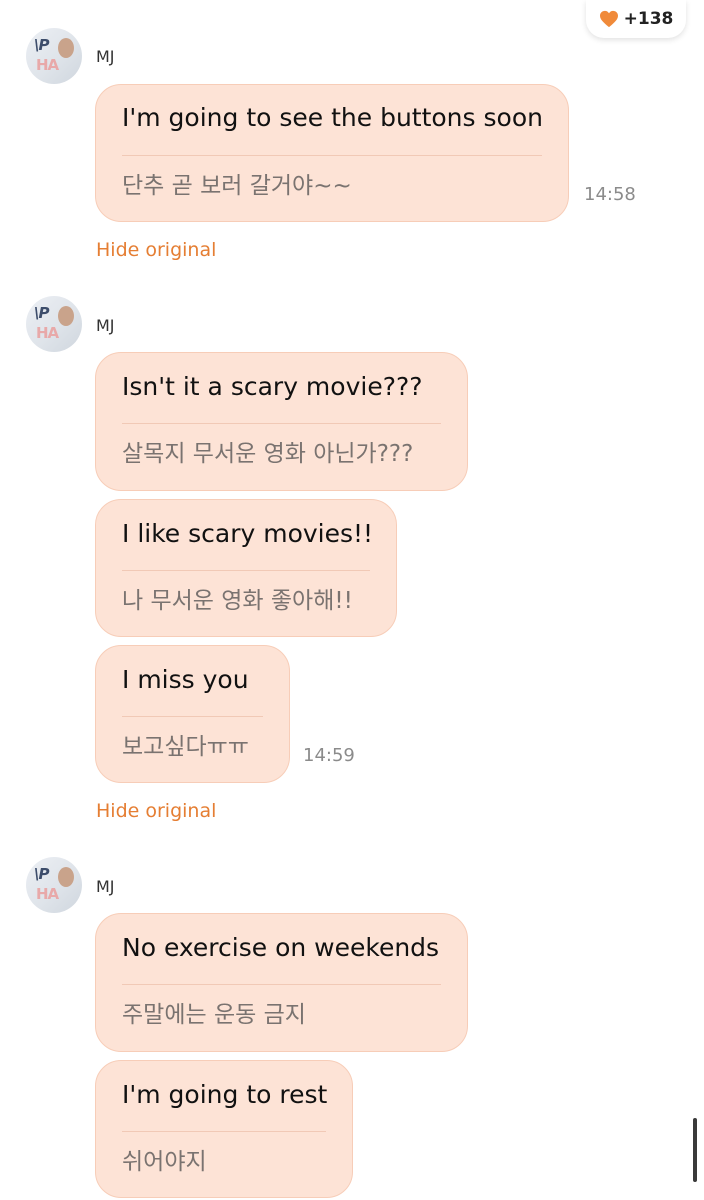  I want to click on original-text: 단추 곧 보러 갈거야~~, so click(237, 186).